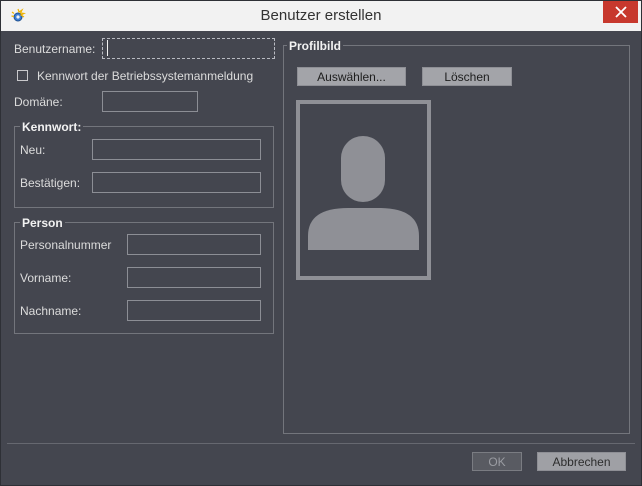 Image resolution: width=642 pixels, height=486 pixels. I want to click on close-button, so click(620, 12).